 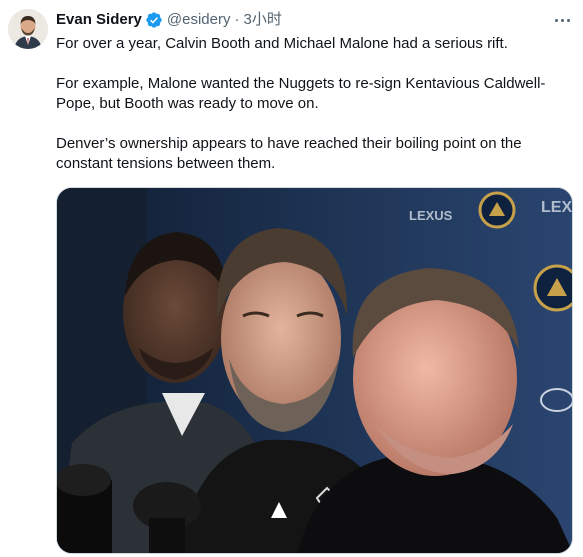 I want to click on microphone-icon, so click(x=84, y=508).